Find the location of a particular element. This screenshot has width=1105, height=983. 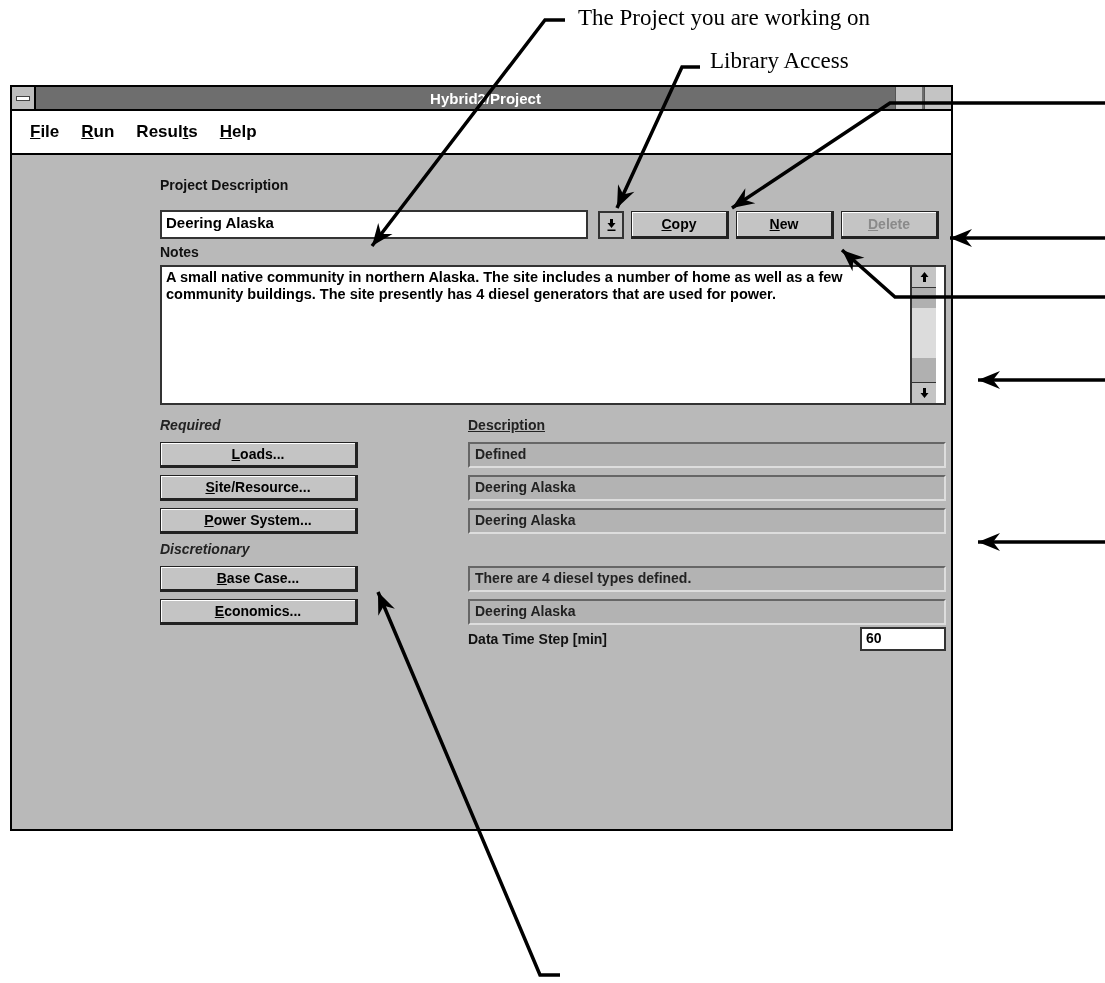

description-field: There are 4 diesel types defined. is located at coordinates (707, 579).